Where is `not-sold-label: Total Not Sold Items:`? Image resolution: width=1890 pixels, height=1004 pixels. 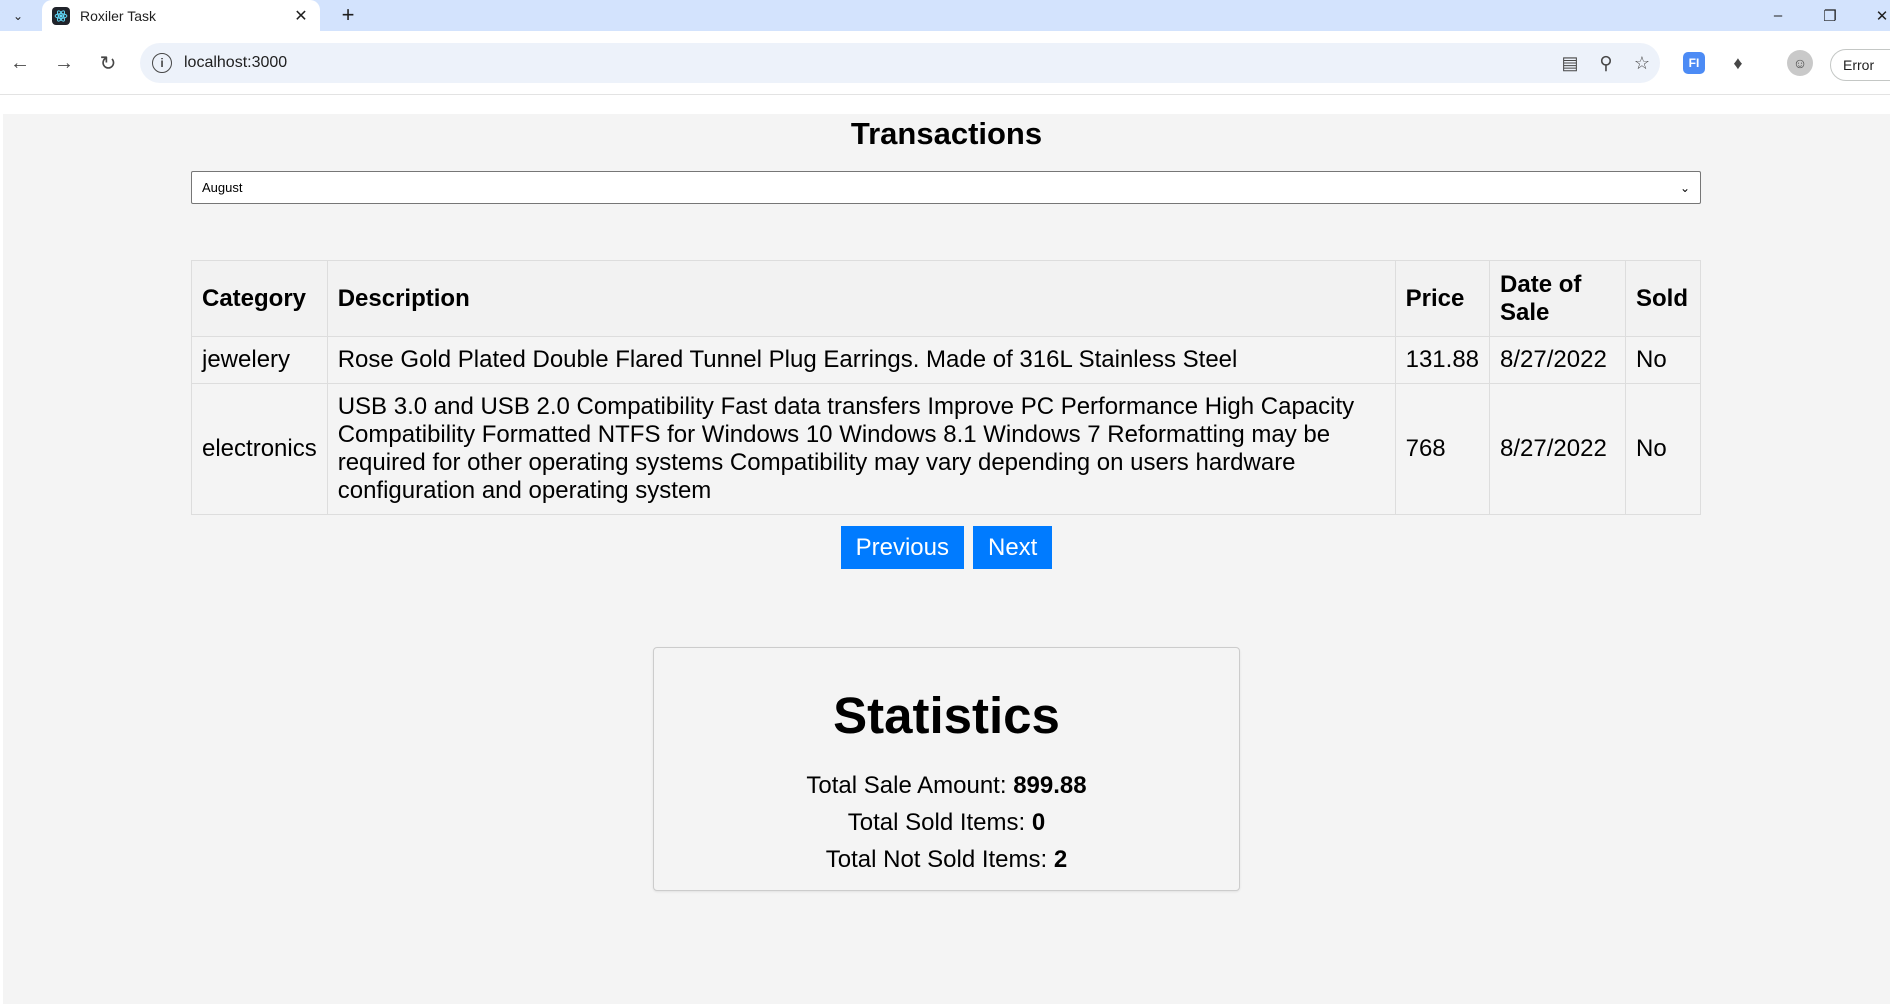 not-sold-label: Total Not Sold Items: is located at coordinates (939, 859).